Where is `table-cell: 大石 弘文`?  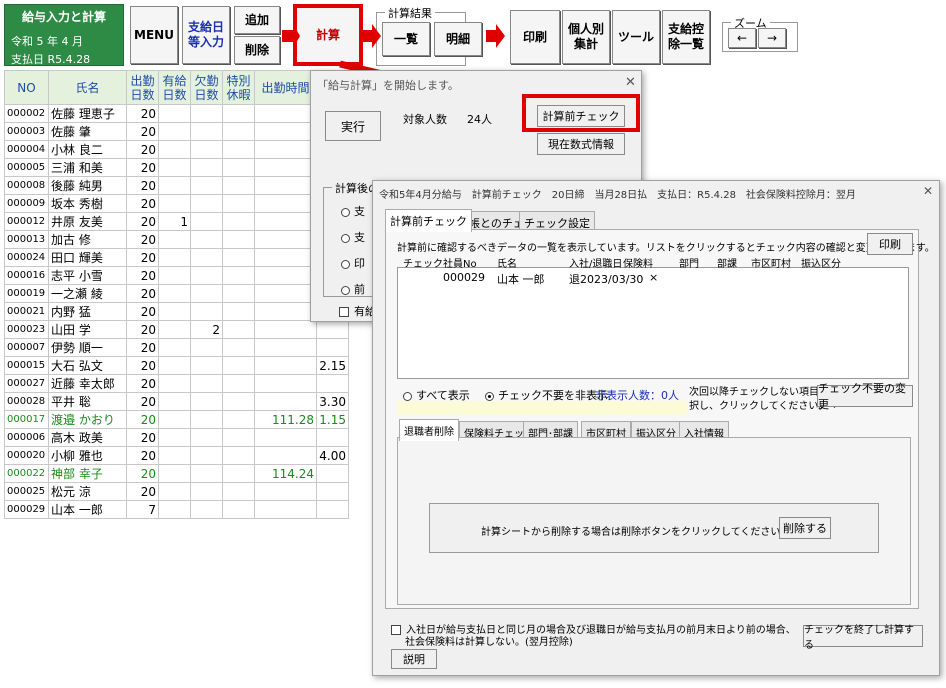
table-cell: 大石 弘文 is located at coordinates (87, 365).